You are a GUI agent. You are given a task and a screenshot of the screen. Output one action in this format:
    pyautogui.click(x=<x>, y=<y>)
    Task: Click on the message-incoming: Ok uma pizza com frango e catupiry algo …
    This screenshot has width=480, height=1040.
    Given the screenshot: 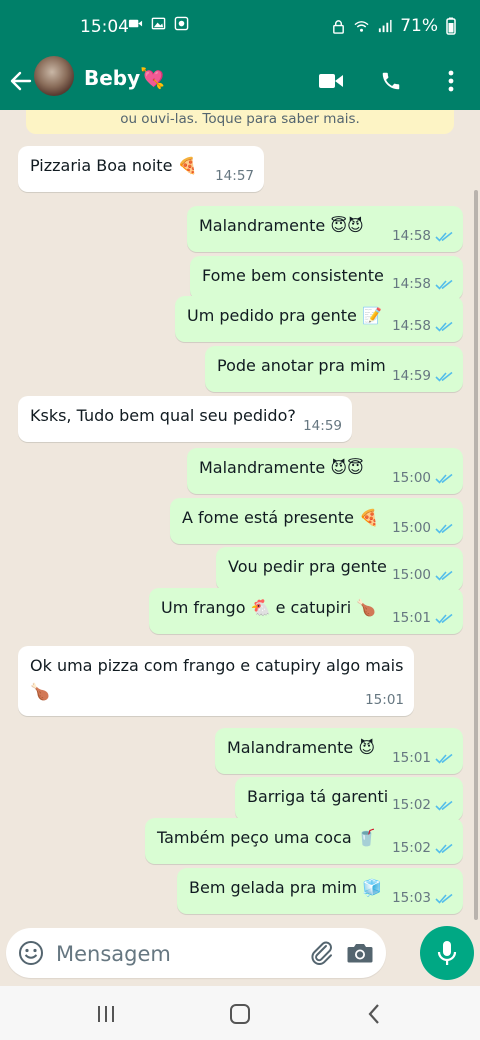 What is the action you would take?
    pyautogui.click(x=216, y=681)
    